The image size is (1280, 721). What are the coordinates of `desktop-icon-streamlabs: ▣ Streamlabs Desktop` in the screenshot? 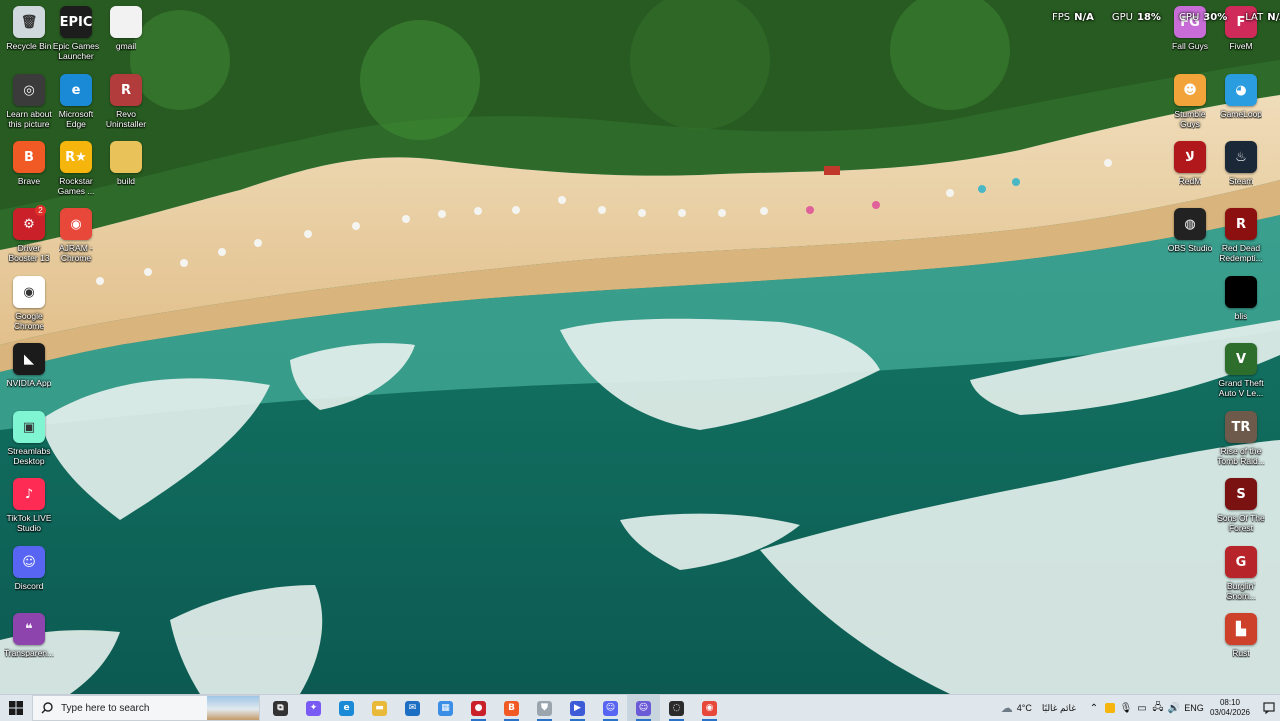 It's located at (29, 438).